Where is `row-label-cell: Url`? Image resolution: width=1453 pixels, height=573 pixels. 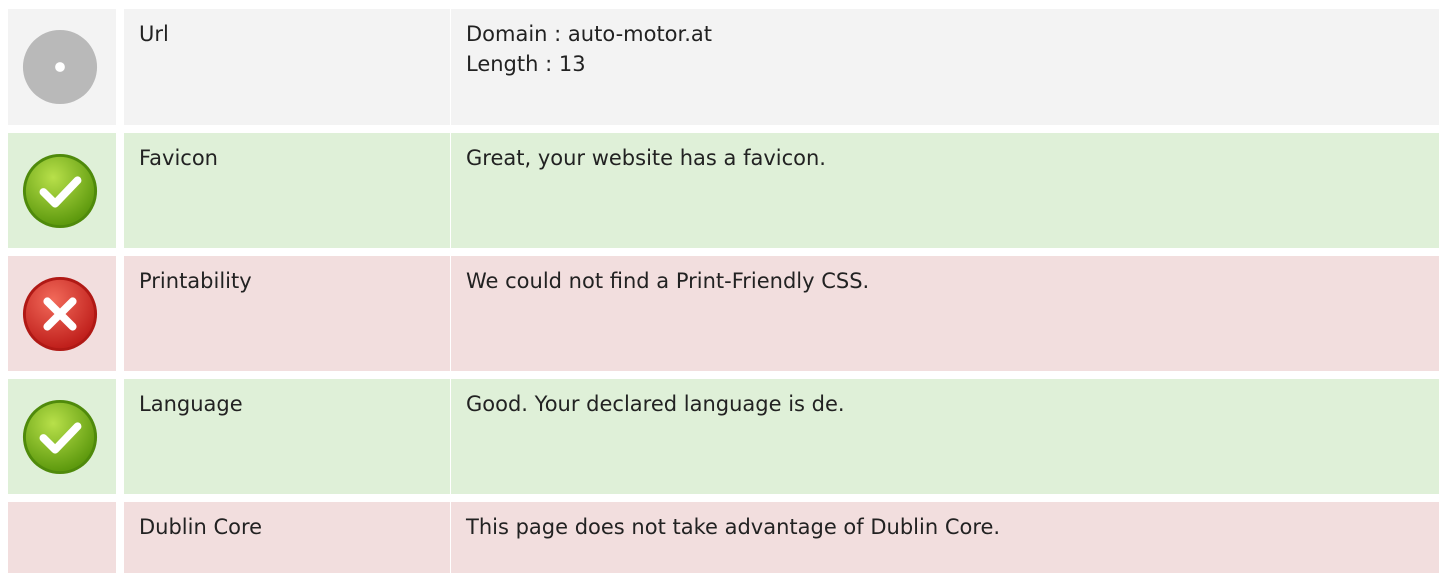
row-label-cell: Url is located at coordinates (287, 67).